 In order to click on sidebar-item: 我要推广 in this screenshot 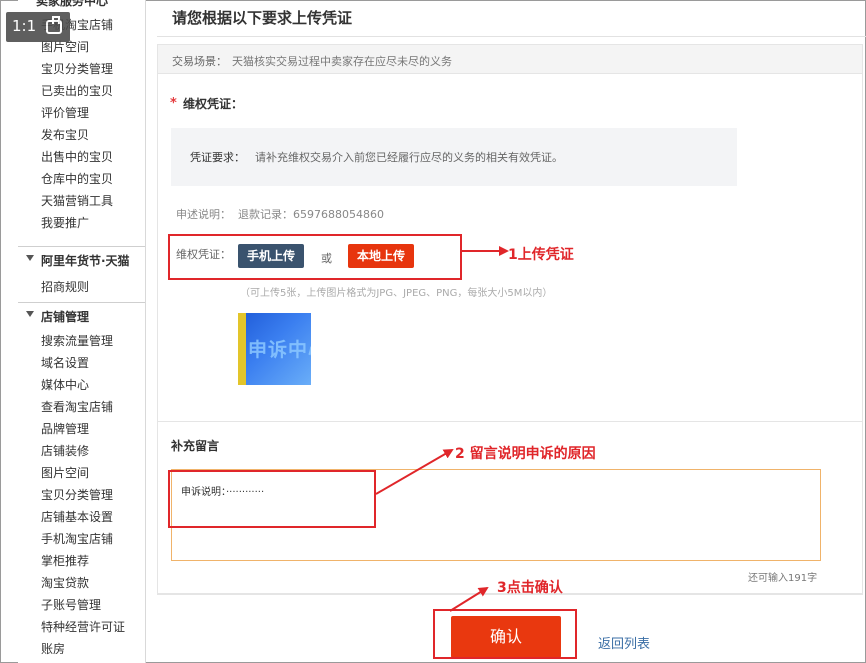, I will do `click(65, 222)`.